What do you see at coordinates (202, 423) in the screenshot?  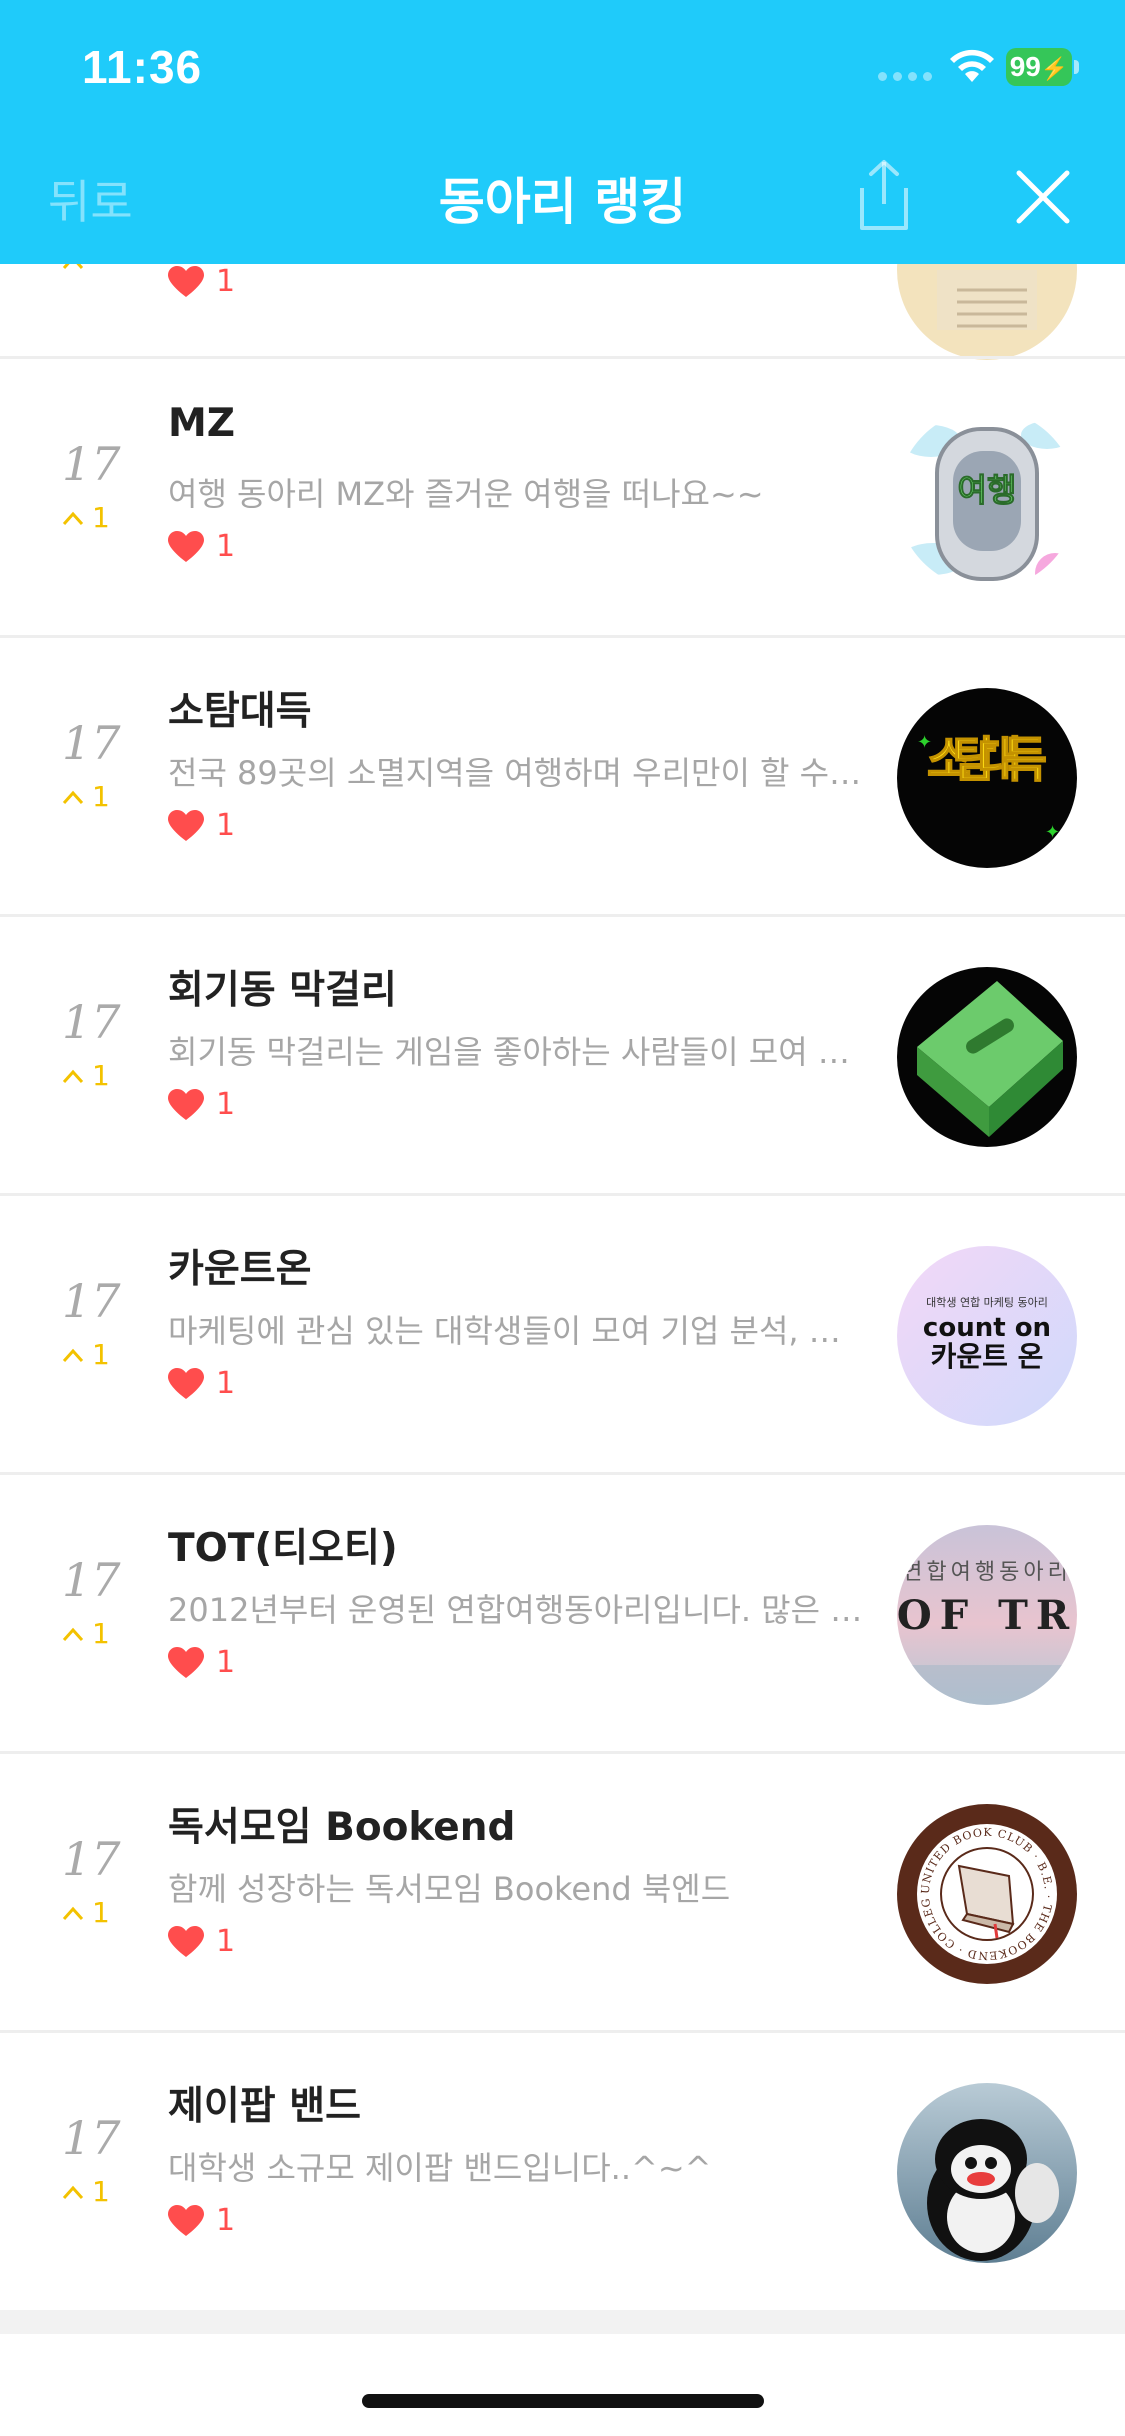 I see `club-name: MZ` at bounding box center [202, 423].